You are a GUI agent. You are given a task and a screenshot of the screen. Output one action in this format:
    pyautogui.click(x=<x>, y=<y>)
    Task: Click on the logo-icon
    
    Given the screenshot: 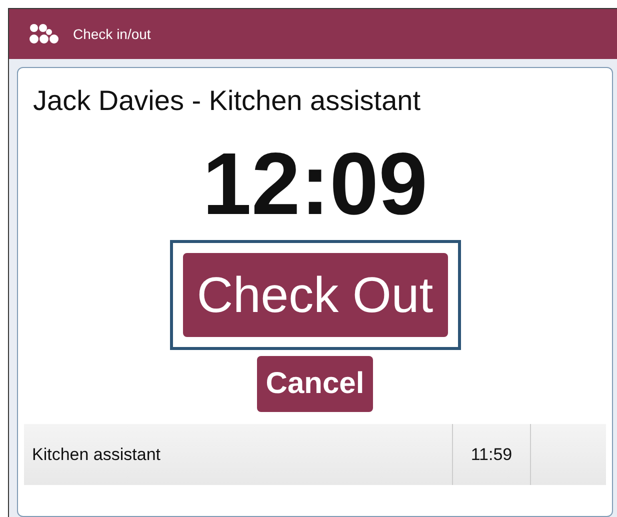 What is the action you would take?
    pyautogui.click(x=45, y=34)
    